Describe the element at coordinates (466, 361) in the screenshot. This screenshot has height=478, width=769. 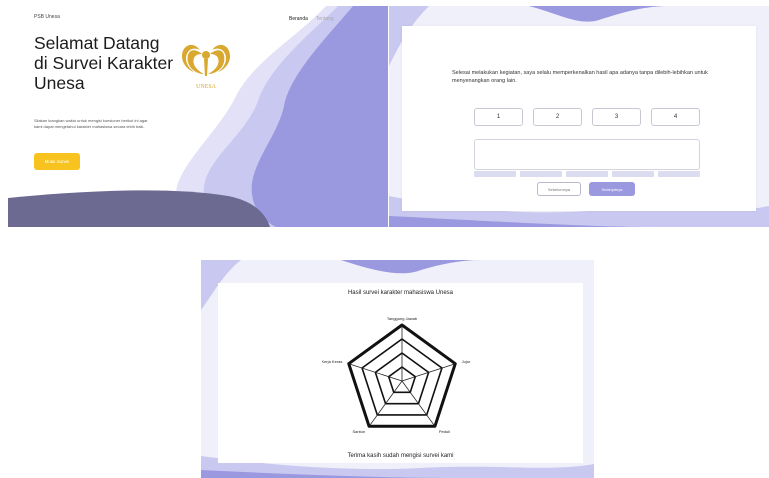
I see `radar-axis-label: Jujur` at that location.